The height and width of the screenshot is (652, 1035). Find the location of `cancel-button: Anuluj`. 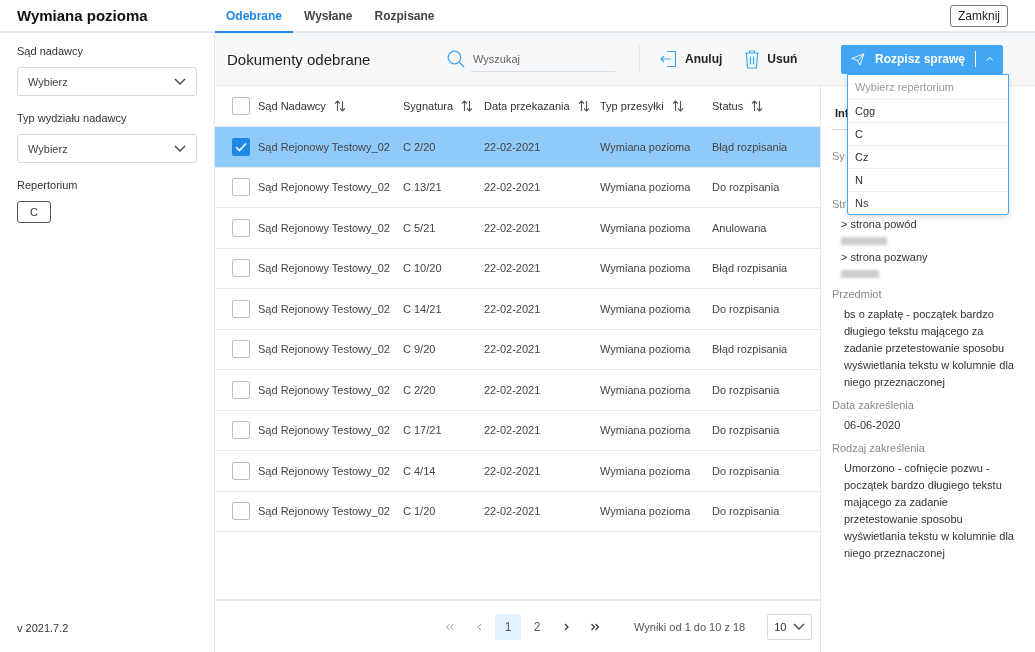

cancel-button: Anuluj is located at coordinates (691, 59).